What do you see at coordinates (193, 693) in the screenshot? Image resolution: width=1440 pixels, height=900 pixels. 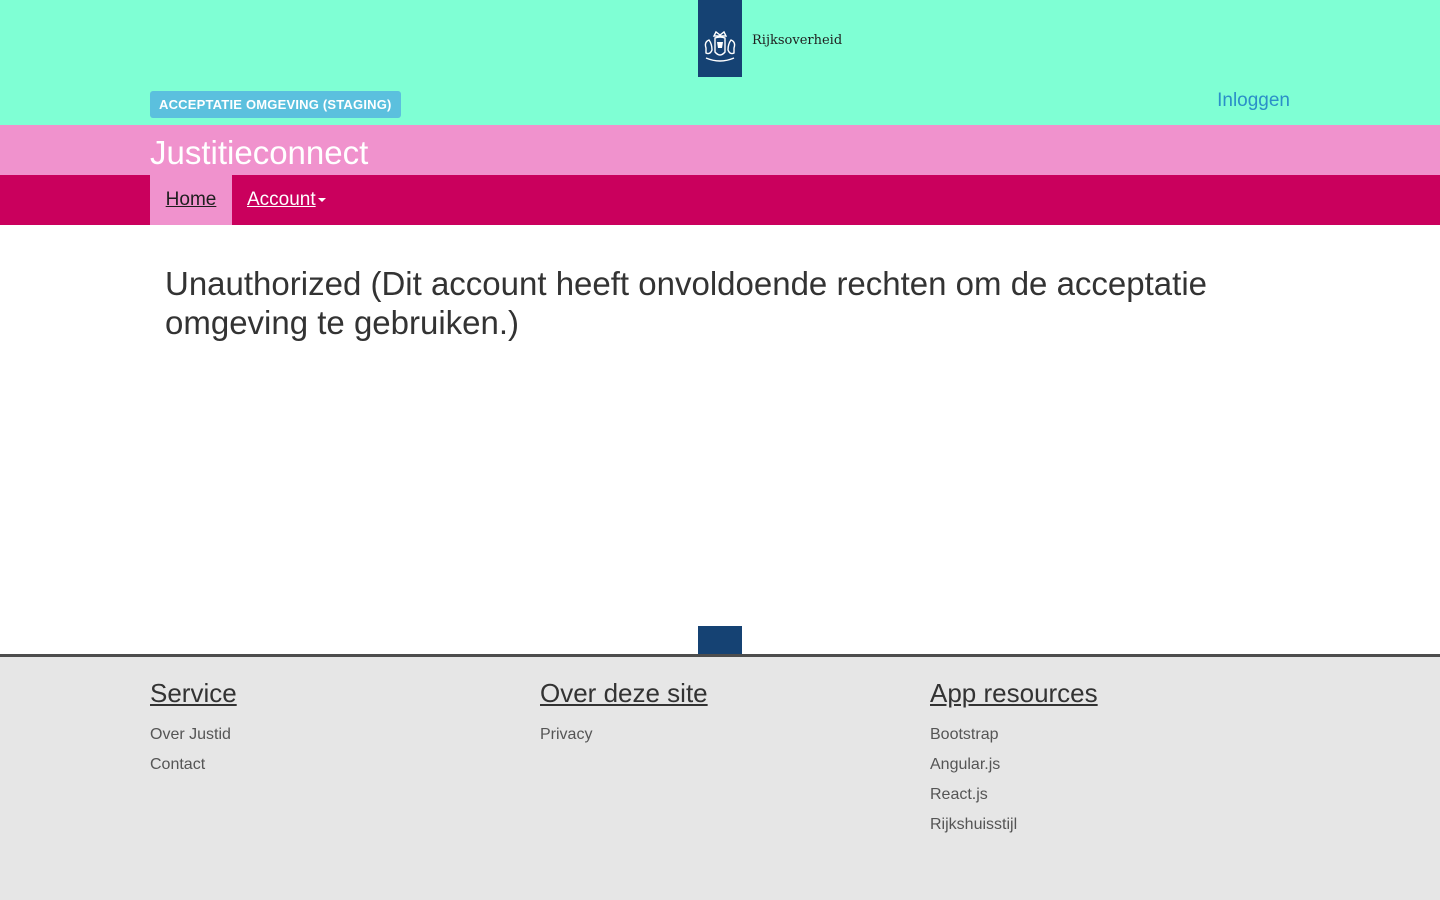 I see `footer-heading-service: Service` at bounding box center [193, 693].